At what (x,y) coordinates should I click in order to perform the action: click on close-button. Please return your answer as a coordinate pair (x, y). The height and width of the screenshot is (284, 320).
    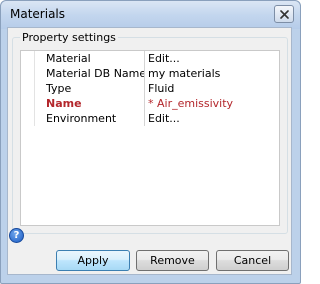
    Looking at the image, I should click on (284, 14).